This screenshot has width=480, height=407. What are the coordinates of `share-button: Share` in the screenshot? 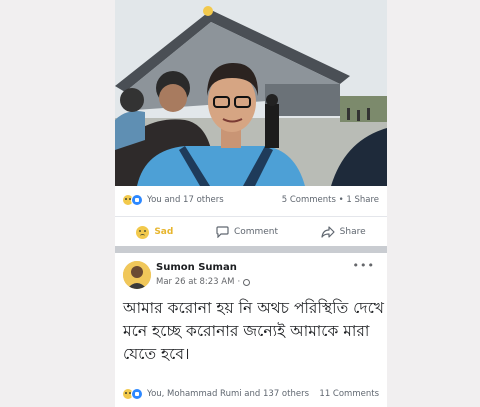 It's located at (343, 232).